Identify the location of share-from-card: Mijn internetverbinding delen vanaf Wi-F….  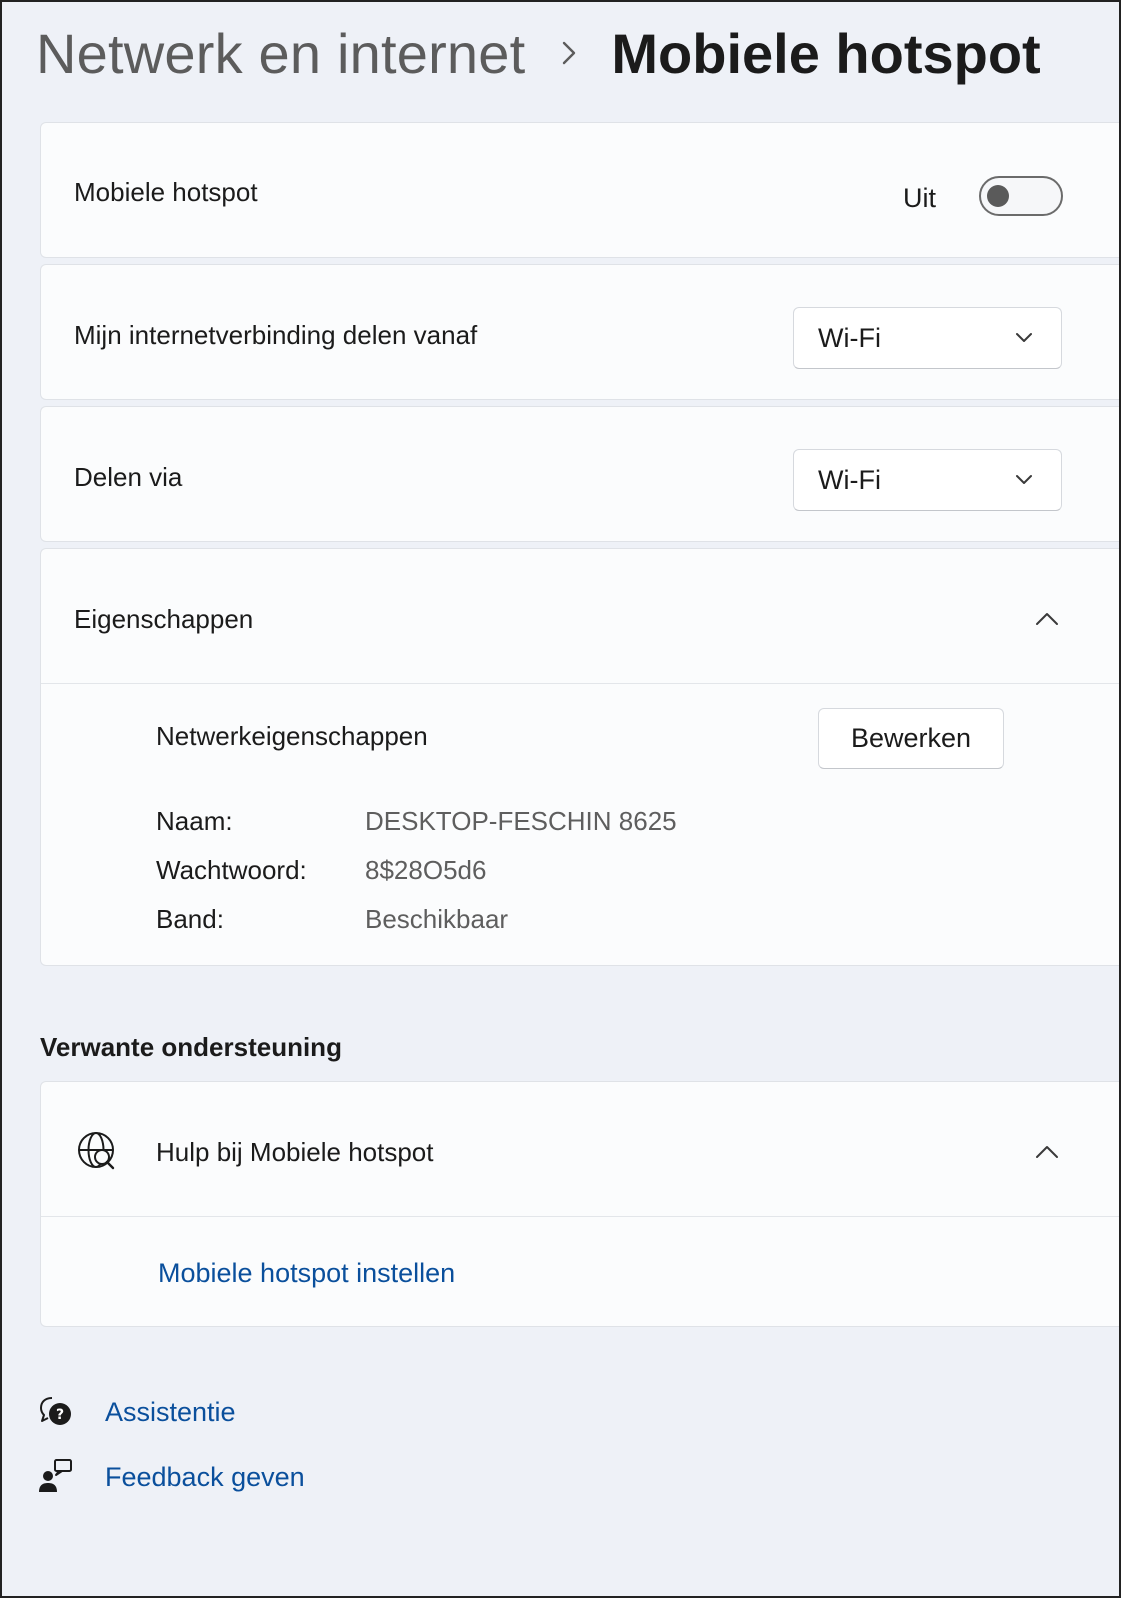
(580, 332).